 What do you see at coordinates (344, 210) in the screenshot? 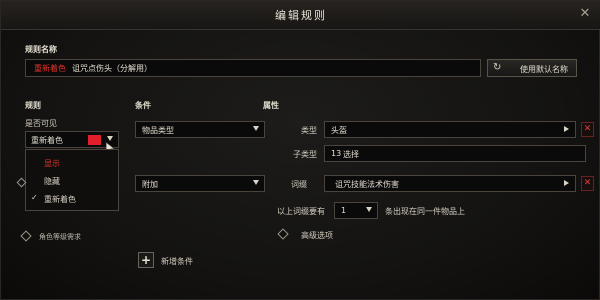
I see `affix-min-value: 1` at bounding box center [344, 210].